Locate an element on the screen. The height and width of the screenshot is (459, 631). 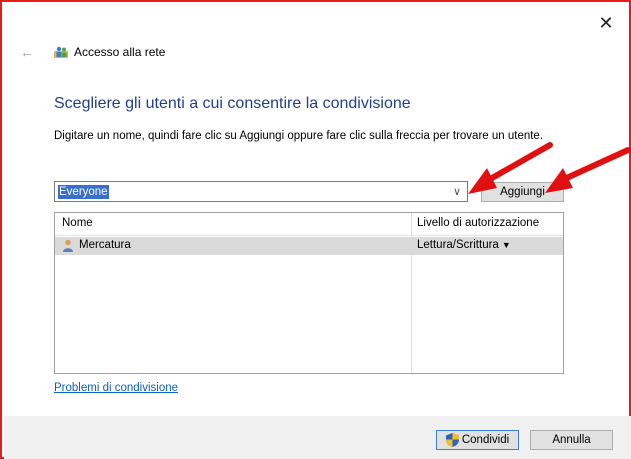
add-button: Aggiungi is located at coordinates (522, 192).